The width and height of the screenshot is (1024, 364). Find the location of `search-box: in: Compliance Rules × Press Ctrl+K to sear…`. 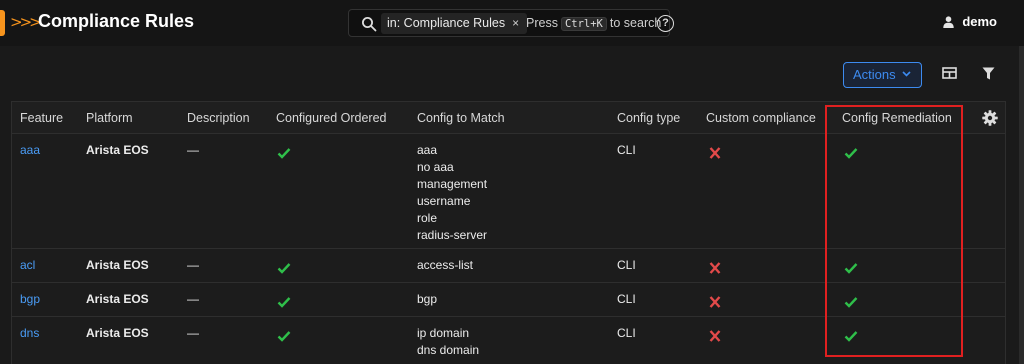

search-box: in: Compliance Rules × Press Ctrl+K to sear… is located at coordinates (511, 23).